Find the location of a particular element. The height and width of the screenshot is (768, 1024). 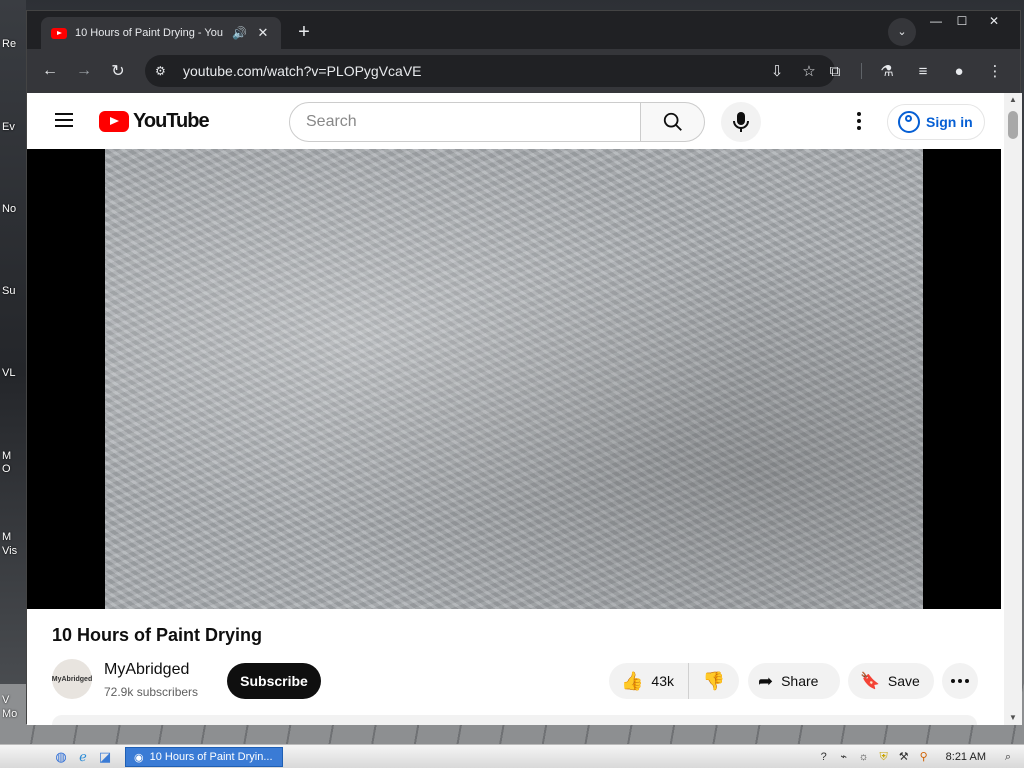

sign-in-label: Sign in is located at coordinates (949, 122).